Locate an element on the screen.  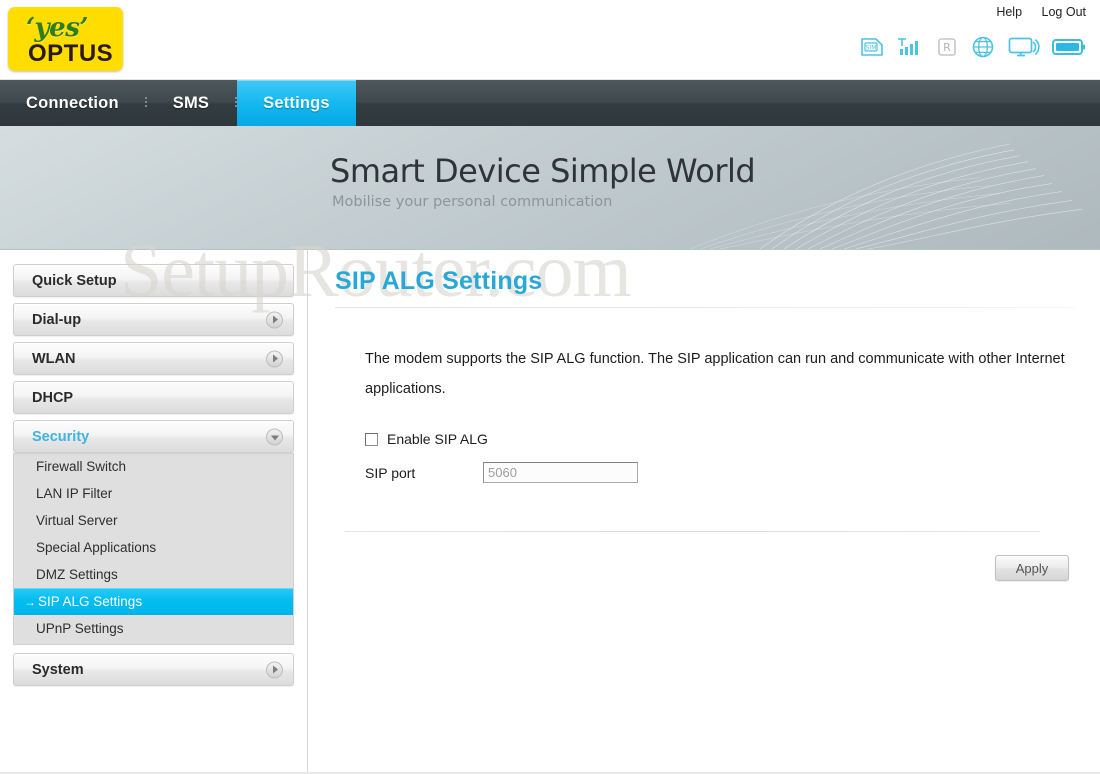
signal-bars-icon is located at coordinates (910, 47).